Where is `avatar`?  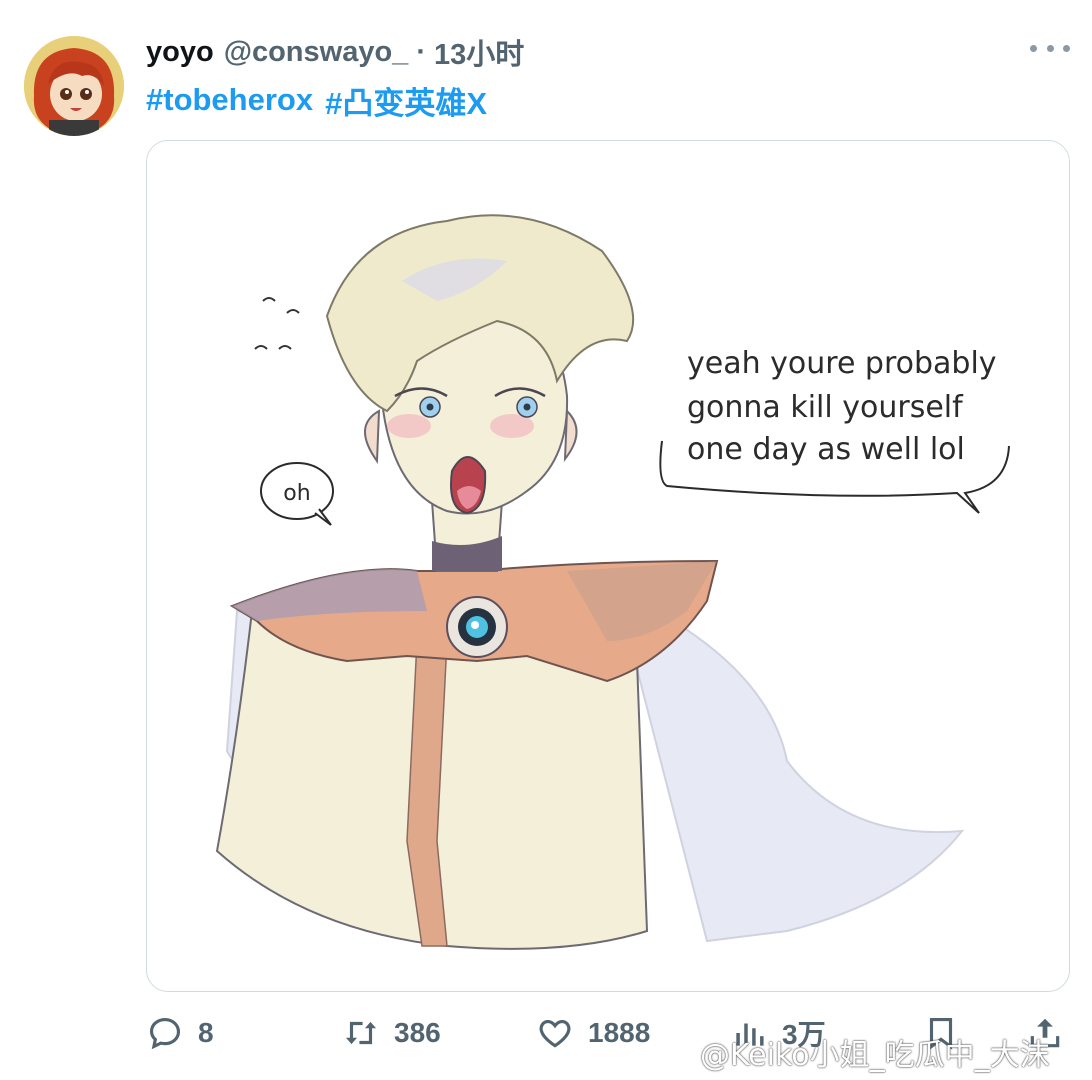 avatar is located at coordinates (74, 86).